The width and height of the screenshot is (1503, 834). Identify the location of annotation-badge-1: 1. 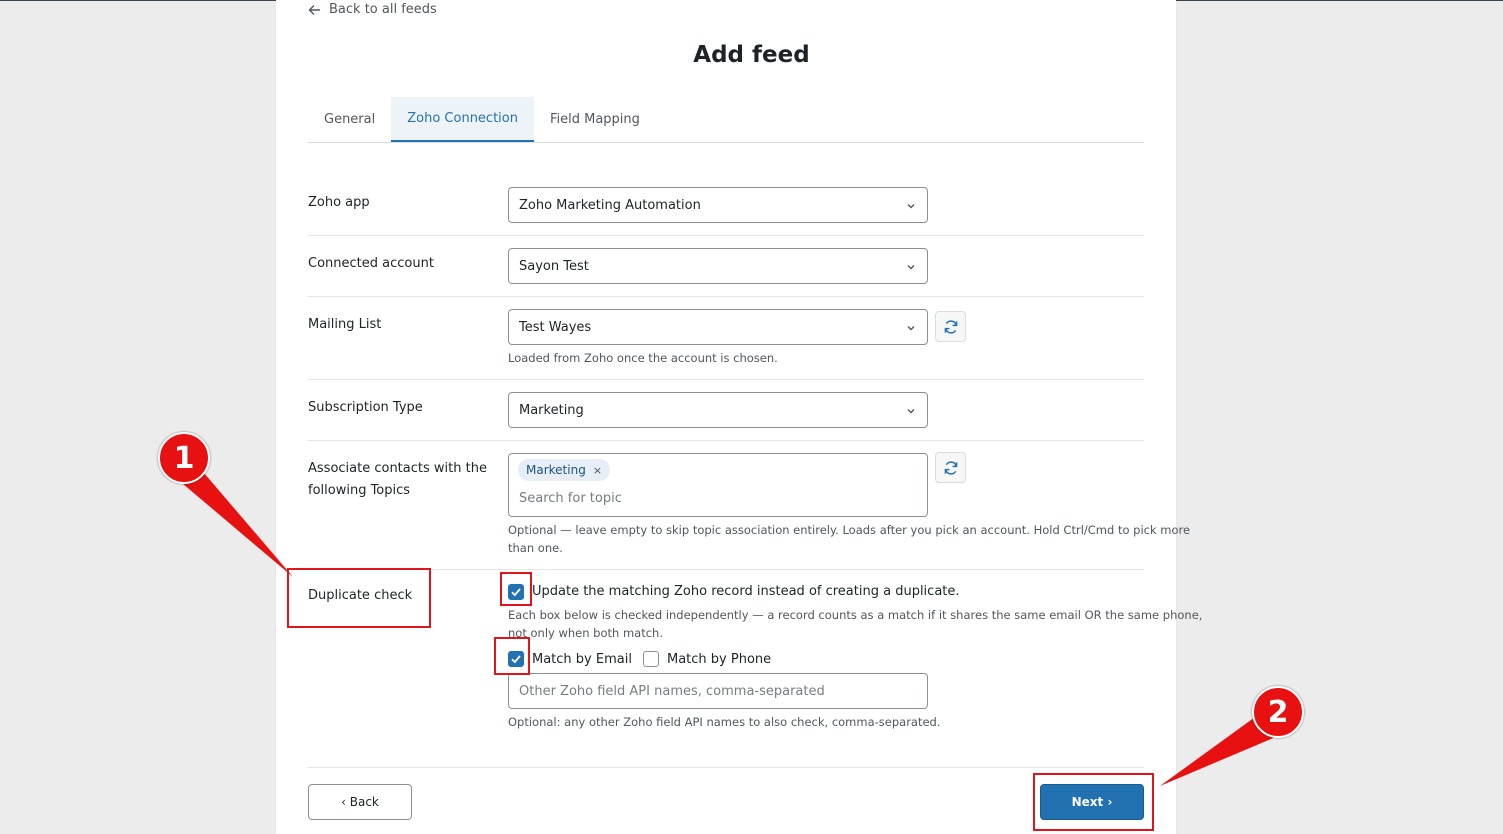
(184, 458).